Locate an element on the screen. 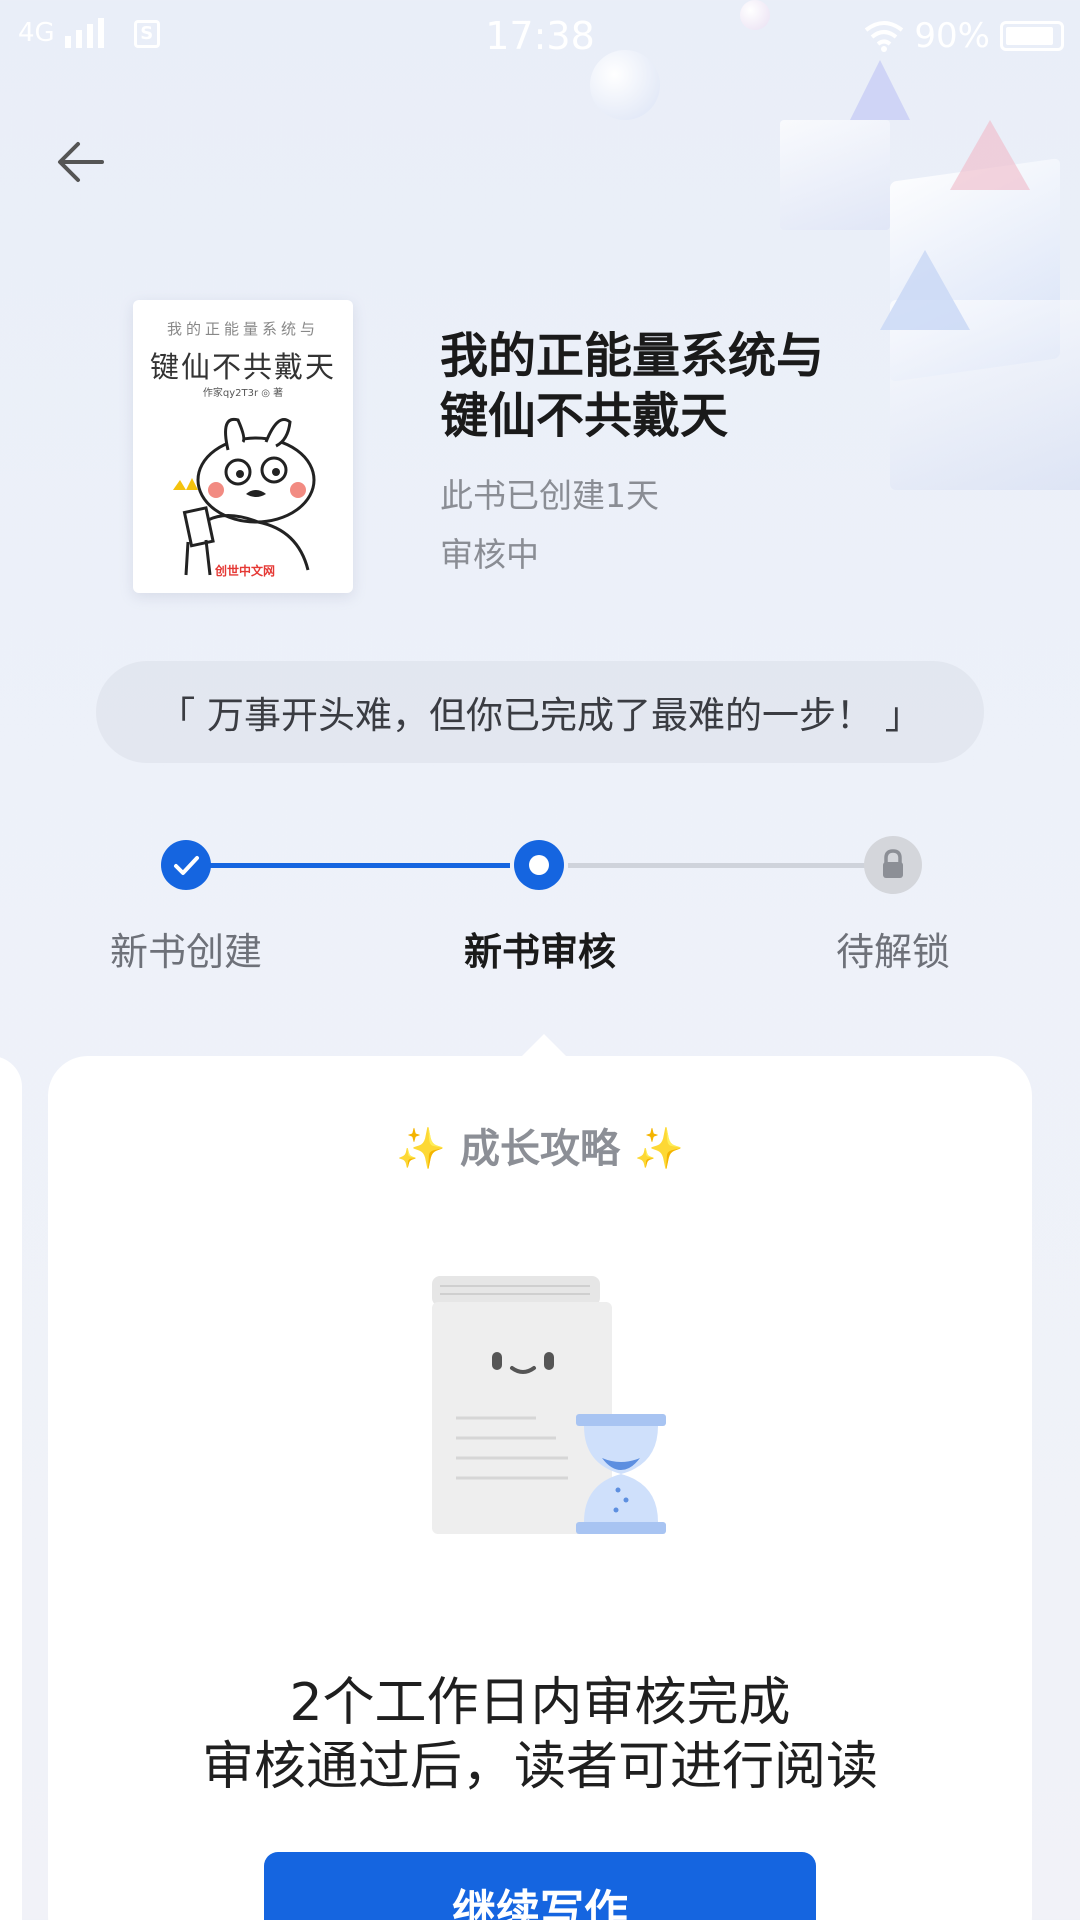  quote-banner: 「 万事开头难，但你已完成了最难的一步！ 」 is located at coordinates (540, 712).